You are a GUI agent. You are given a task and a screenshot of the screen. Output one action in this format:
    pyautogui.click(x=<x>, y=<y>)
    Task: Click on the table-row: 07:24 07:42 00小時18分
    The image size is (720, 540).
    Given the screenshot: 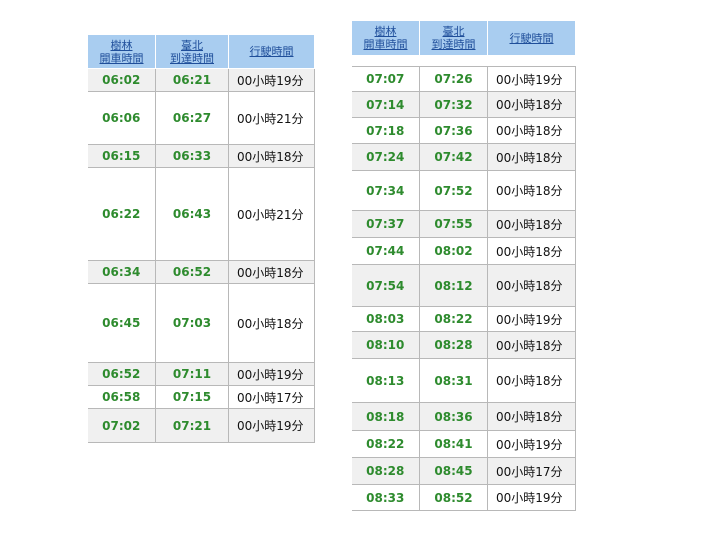 What is the action you would take?
    pyautogui.click(x=463, y=157)
    